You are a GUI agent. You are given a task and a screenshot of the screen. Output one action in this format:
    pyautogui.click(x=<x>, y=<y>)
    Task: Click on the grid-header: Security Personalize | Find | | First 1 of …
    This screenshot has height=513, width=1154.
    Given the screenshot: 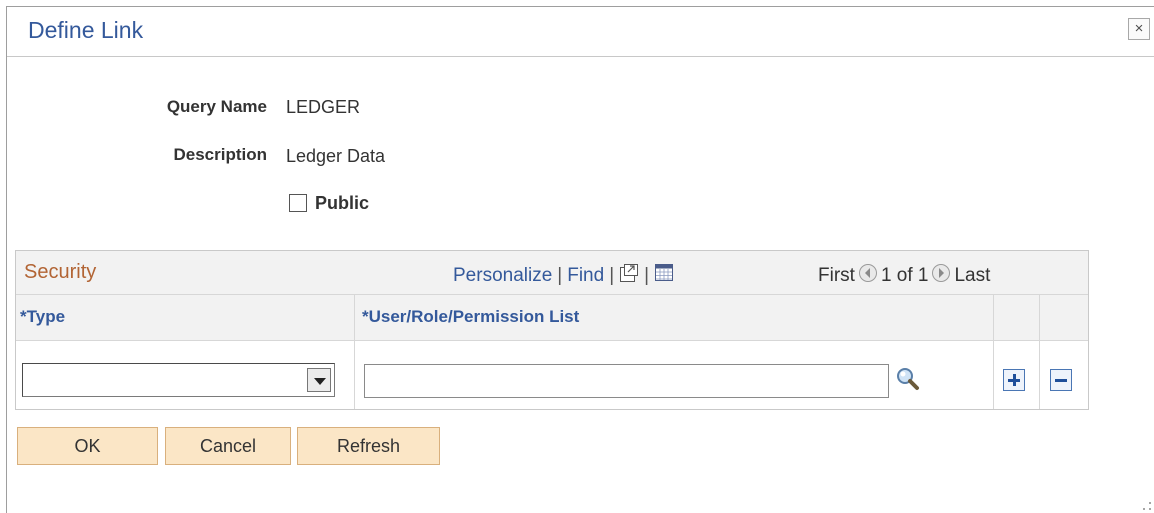 What is the action you would take?
    pyautogui.click(x=552, y=273)
    